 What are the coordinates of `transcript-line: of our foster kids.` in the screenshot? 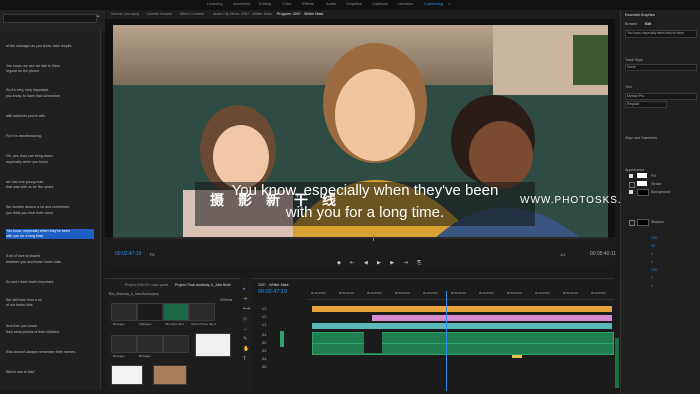 It's located at (50, 305).